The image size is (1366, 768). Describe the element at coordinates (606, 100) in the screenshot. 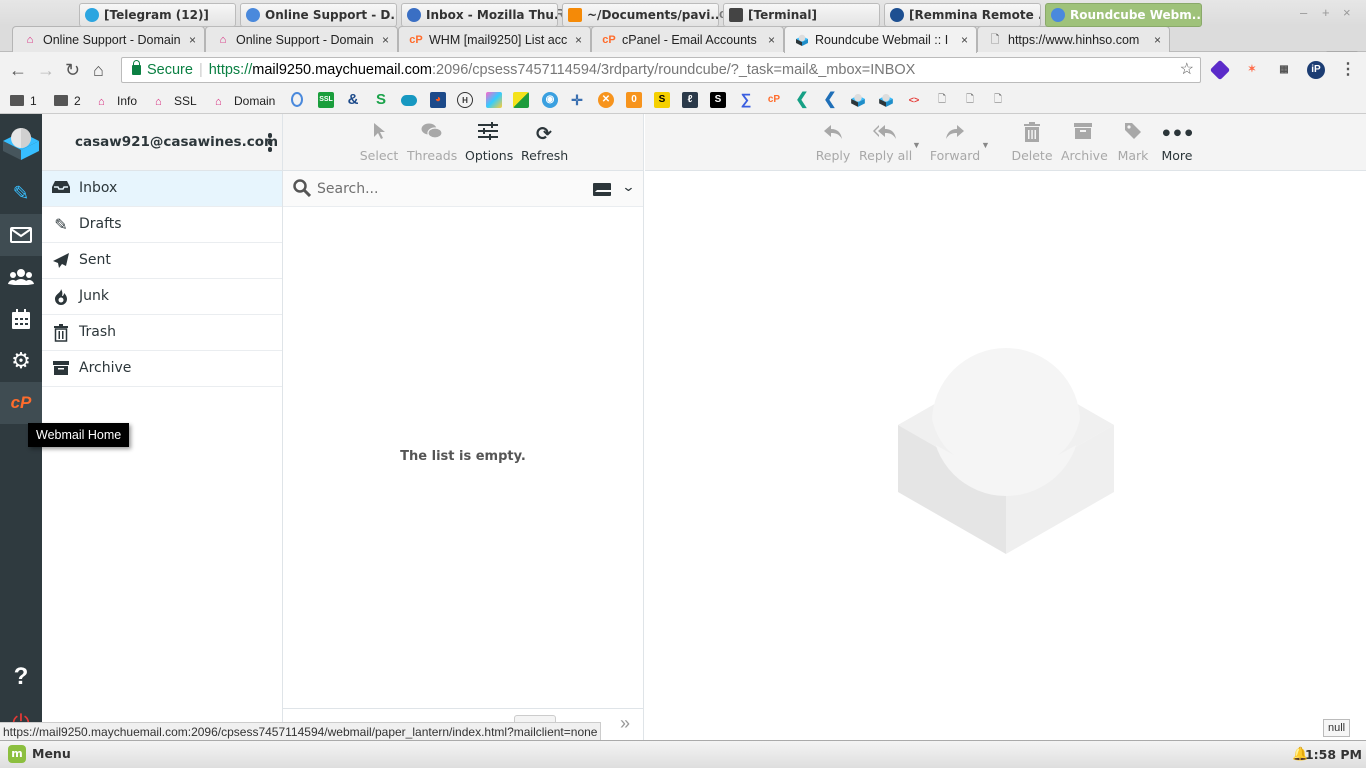

I see `bookmark-icon: ✕` at that location.